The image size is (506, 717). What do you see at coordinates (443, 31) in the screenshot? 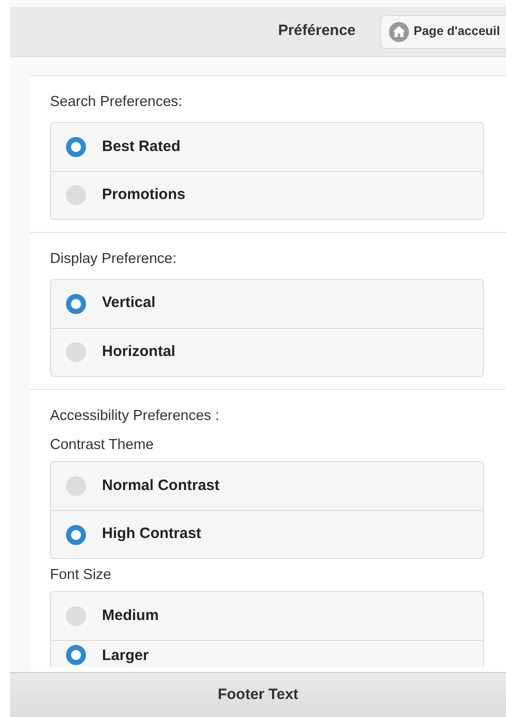
I see `home-button: Page d'acceuil` at bounding box center [443, 31].